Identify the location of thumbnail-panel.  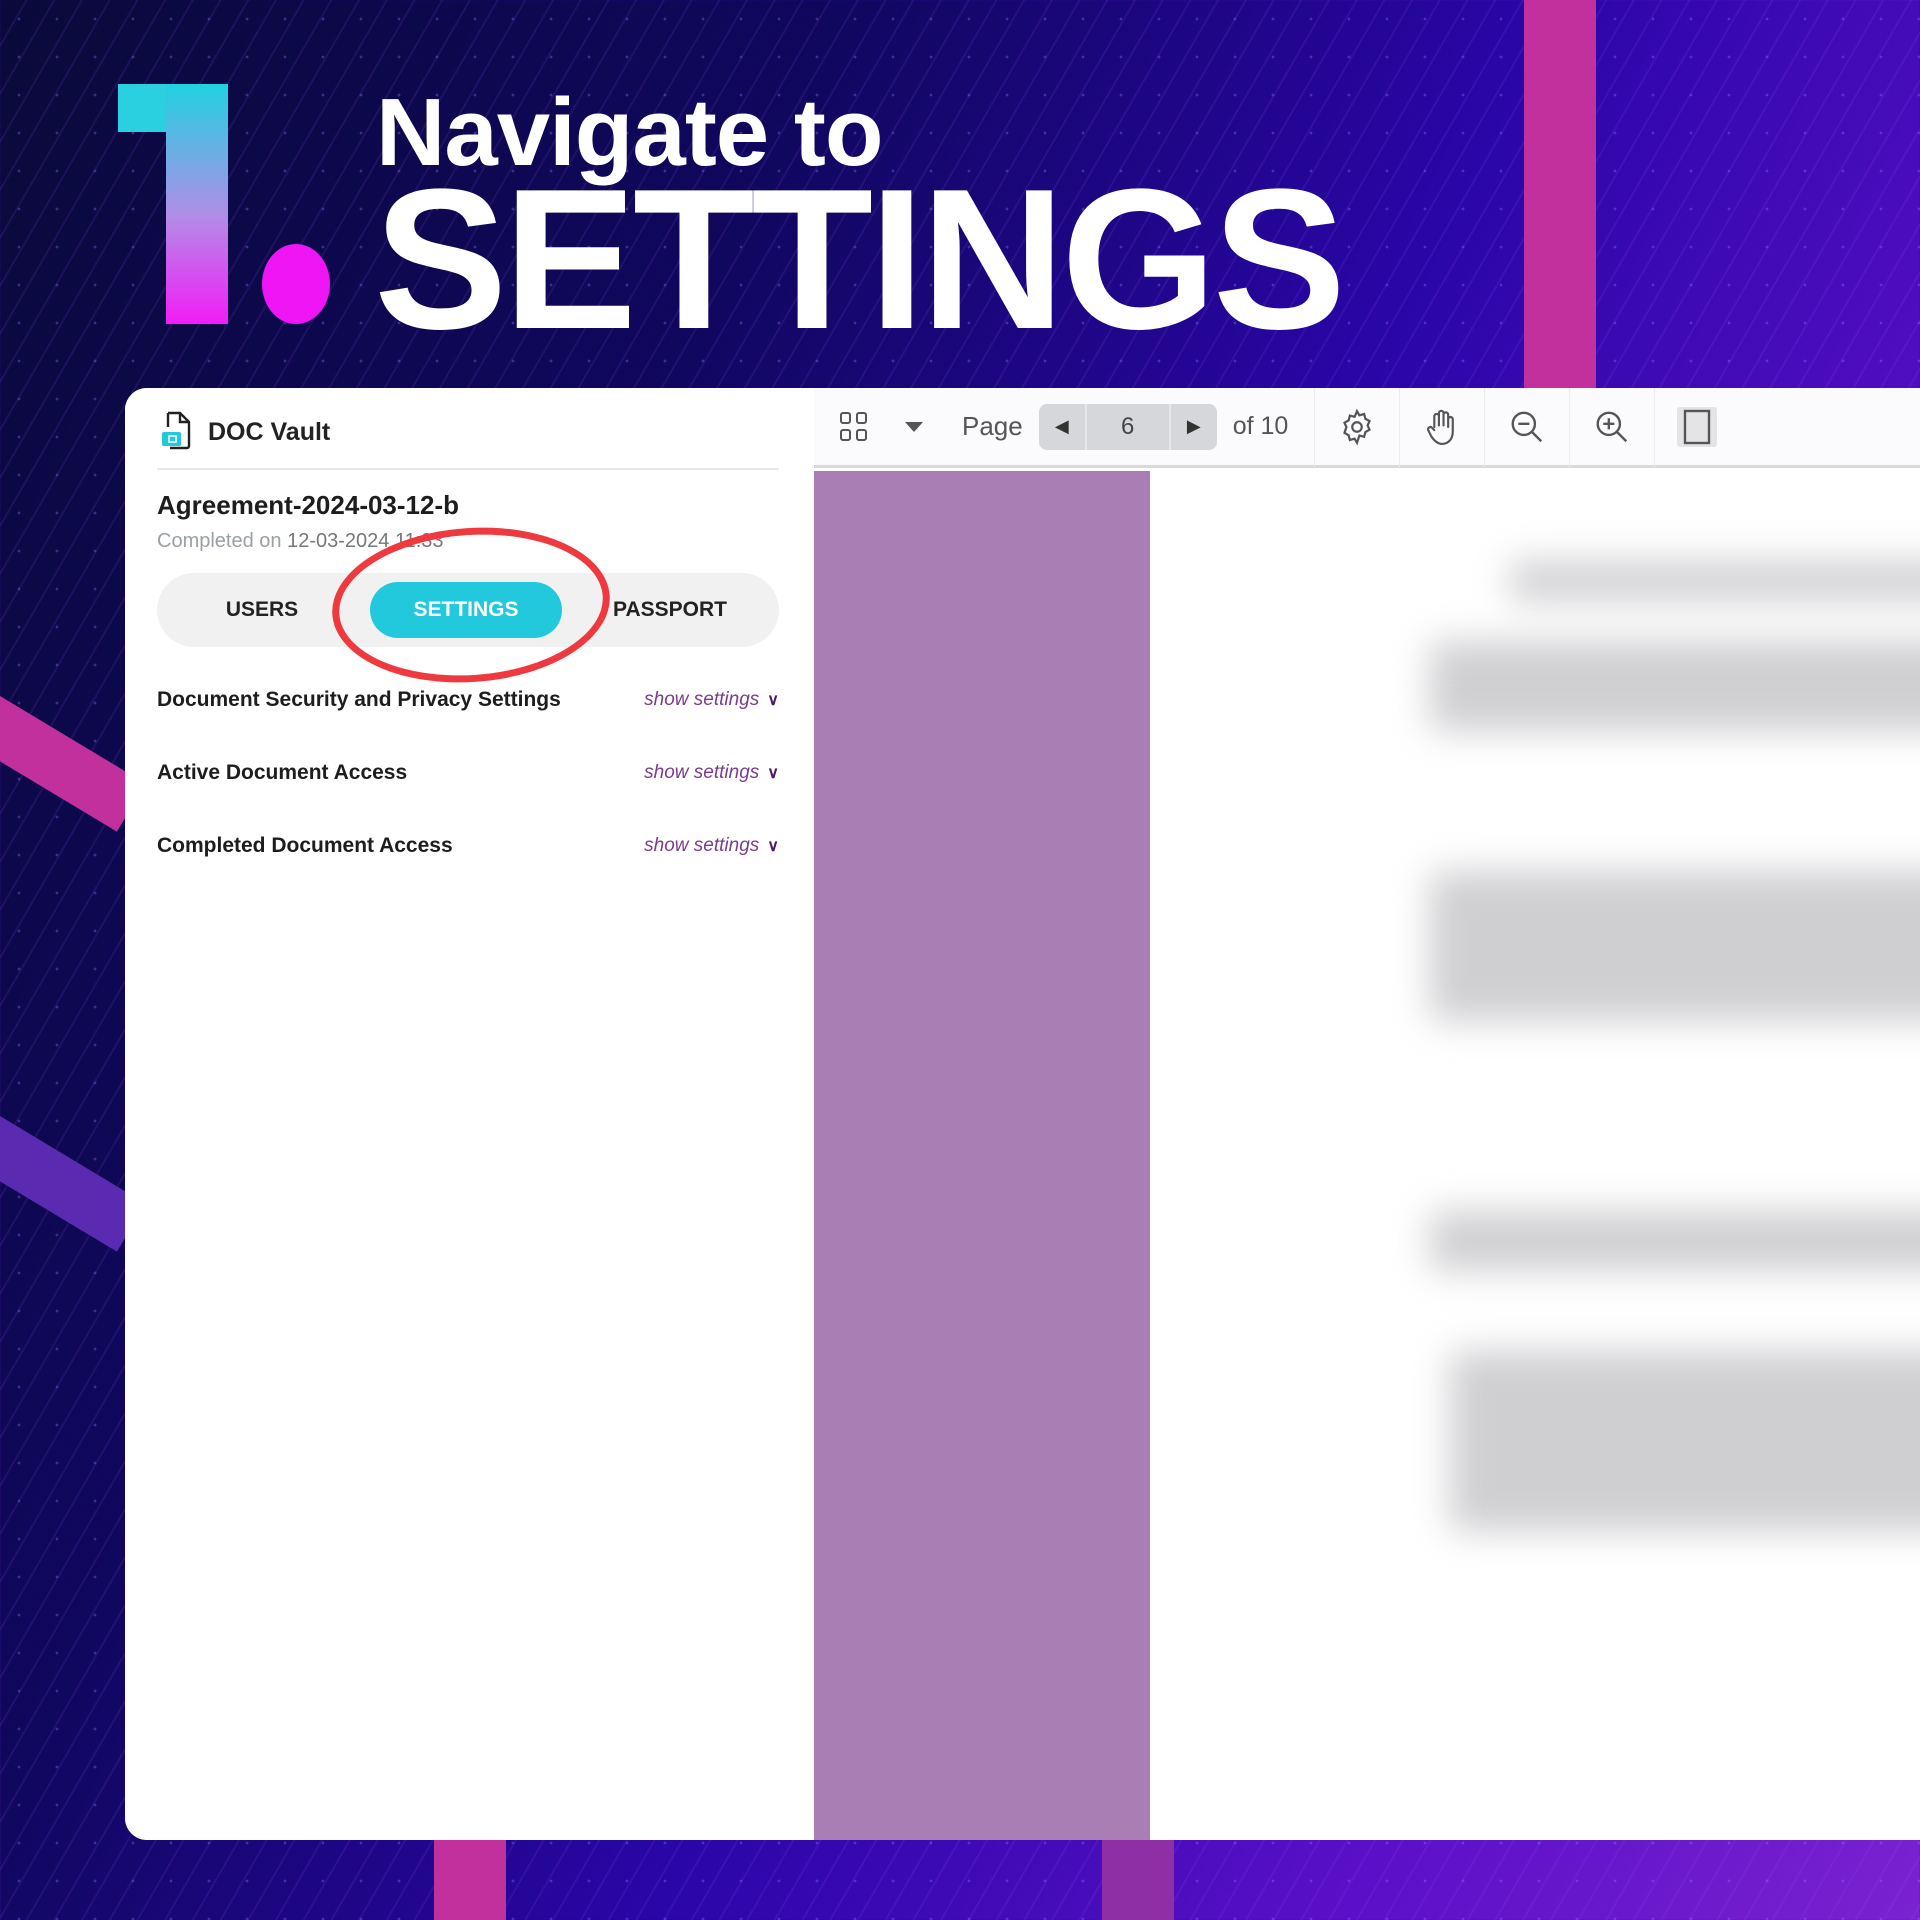
(982, 1155).